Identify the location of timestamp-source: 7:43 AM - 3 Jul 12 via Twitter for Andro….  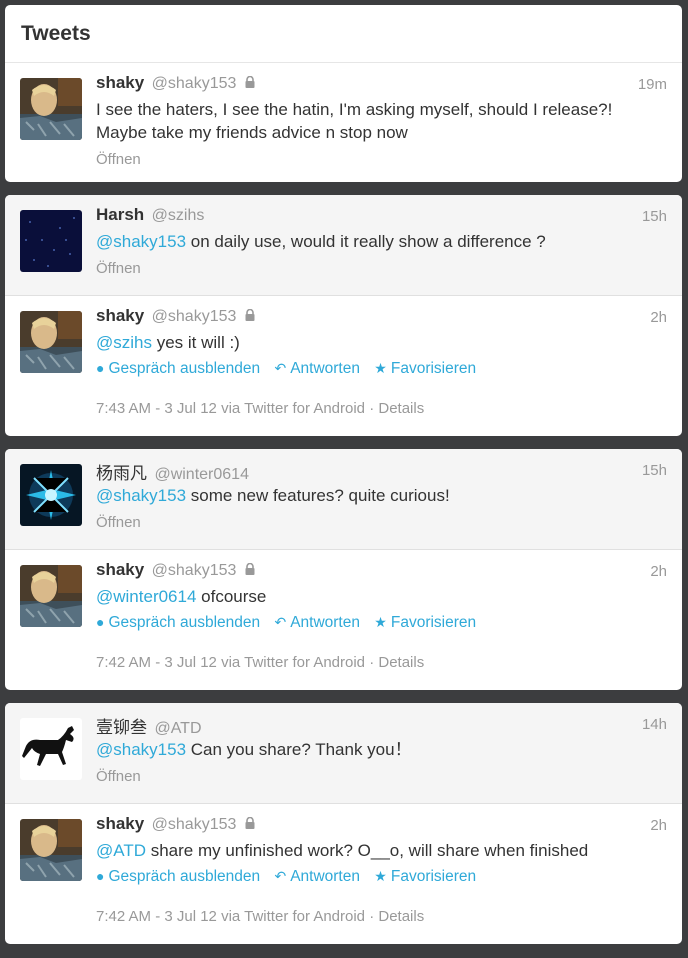
(237, 408).